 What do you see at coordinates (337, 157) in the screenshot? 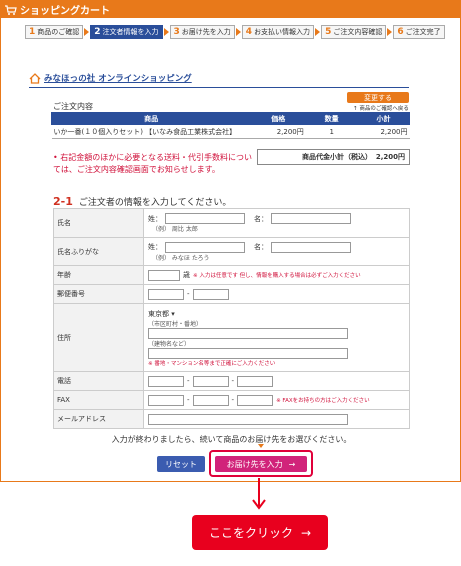
I see `subtotal-label: 商品代金小計（税込）` at bounding box center [337, 157].